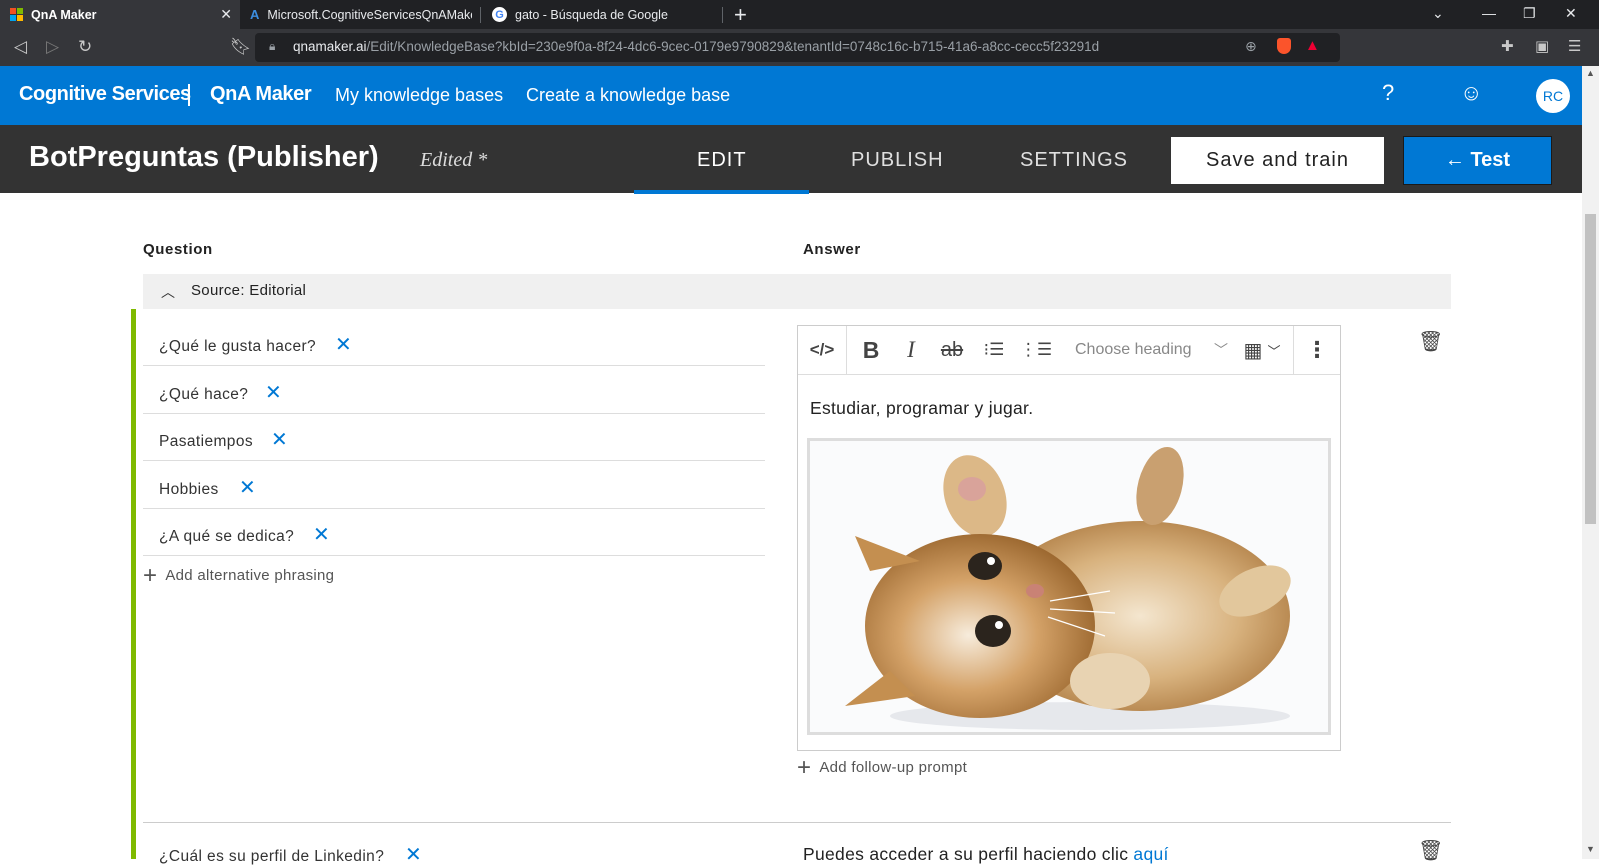 The image size is (1599, 867). What do you see at coordinates (454, 485) in the screenshot?
I see `question-row: Hobbies ✕` at bounding box center [454, 485].